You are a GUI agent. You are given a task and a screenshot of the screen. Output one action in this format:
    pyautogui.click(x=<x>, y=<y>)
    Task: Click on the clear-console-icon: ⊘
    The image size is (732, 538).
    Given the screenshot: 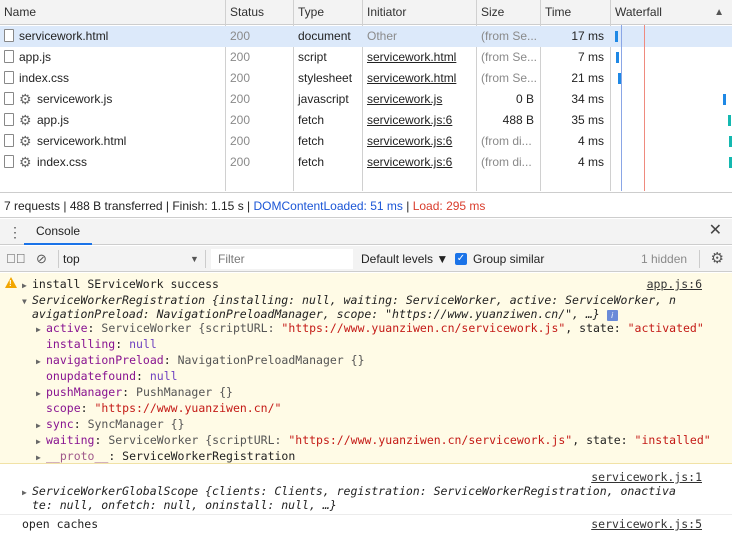 What is the action you would take?
    pyautogui.click(x=41, y=259)
    